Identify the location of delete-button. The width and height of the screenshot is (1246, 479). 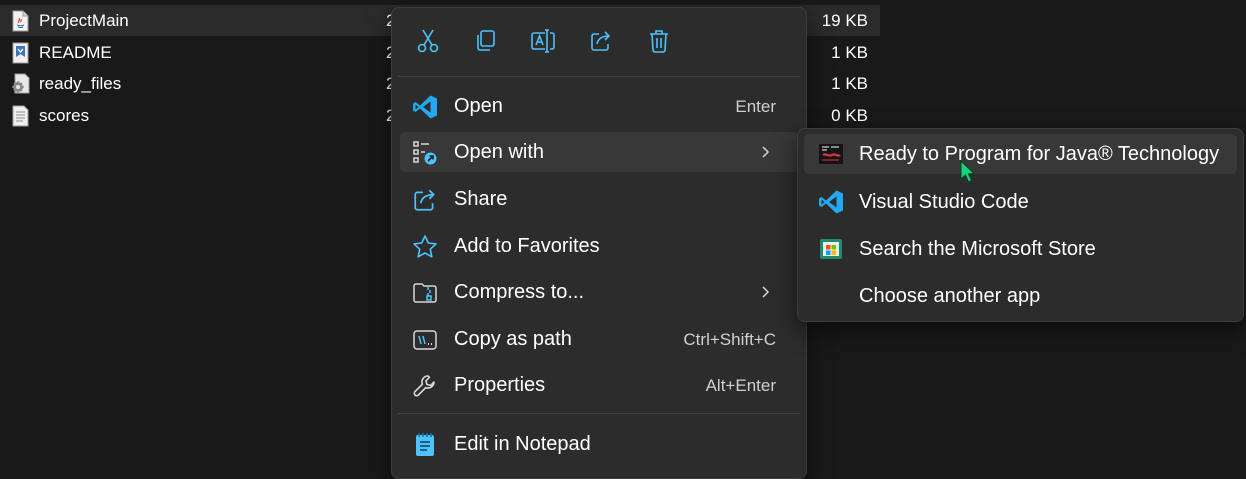
(659, 41).